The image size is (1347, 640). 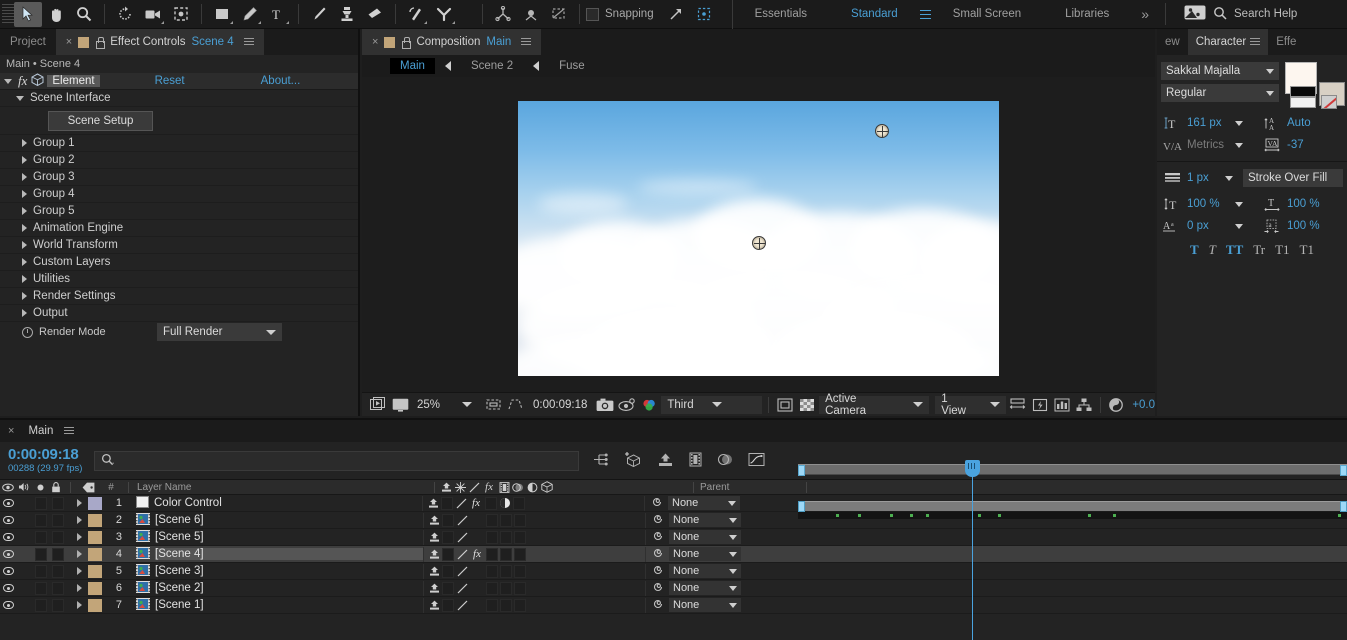 What do you see at coordinates (1343, 506) in the screenshot?
I see `work-area-strip-end-handle` at bounding box center [1343, 506].